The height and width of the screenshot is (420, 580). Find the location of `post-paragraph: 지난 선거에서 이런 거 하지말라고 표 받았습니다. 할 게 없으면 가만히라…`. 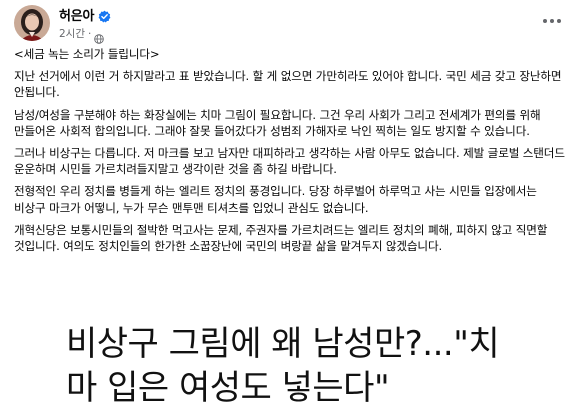

post-paragraph: 지난 선거에서 이런 거 하지말라고 표 받았습니다. 할 게 없으면 가만히라… is located at coordinates (288, 84).